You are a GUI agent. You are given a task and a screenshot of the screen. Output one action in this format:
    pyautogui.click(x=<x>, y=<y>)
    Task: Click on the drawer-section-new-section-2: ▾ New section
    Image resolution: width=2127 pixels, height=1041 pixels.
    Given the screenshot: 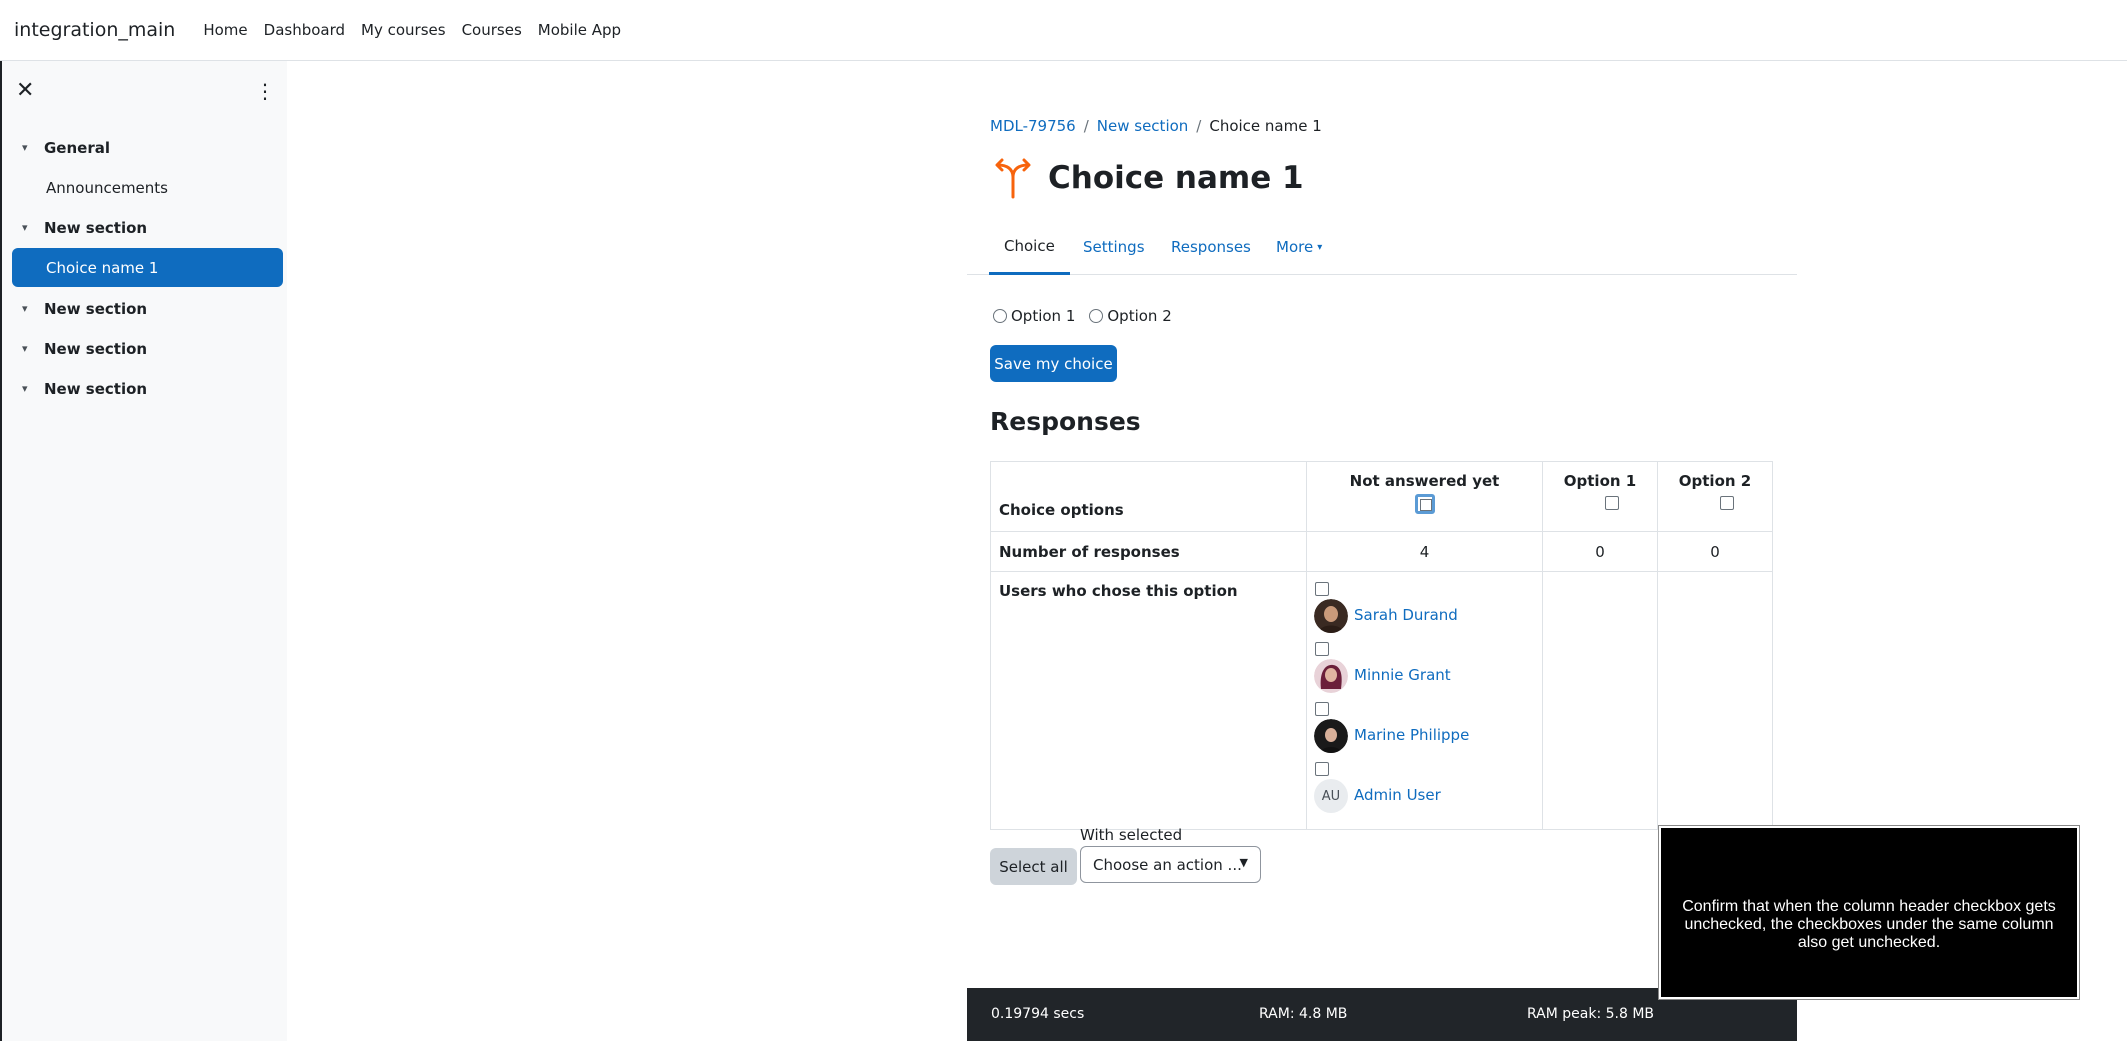 What is the action you would take?
    pyautogui.click(x=147, y=308)
    